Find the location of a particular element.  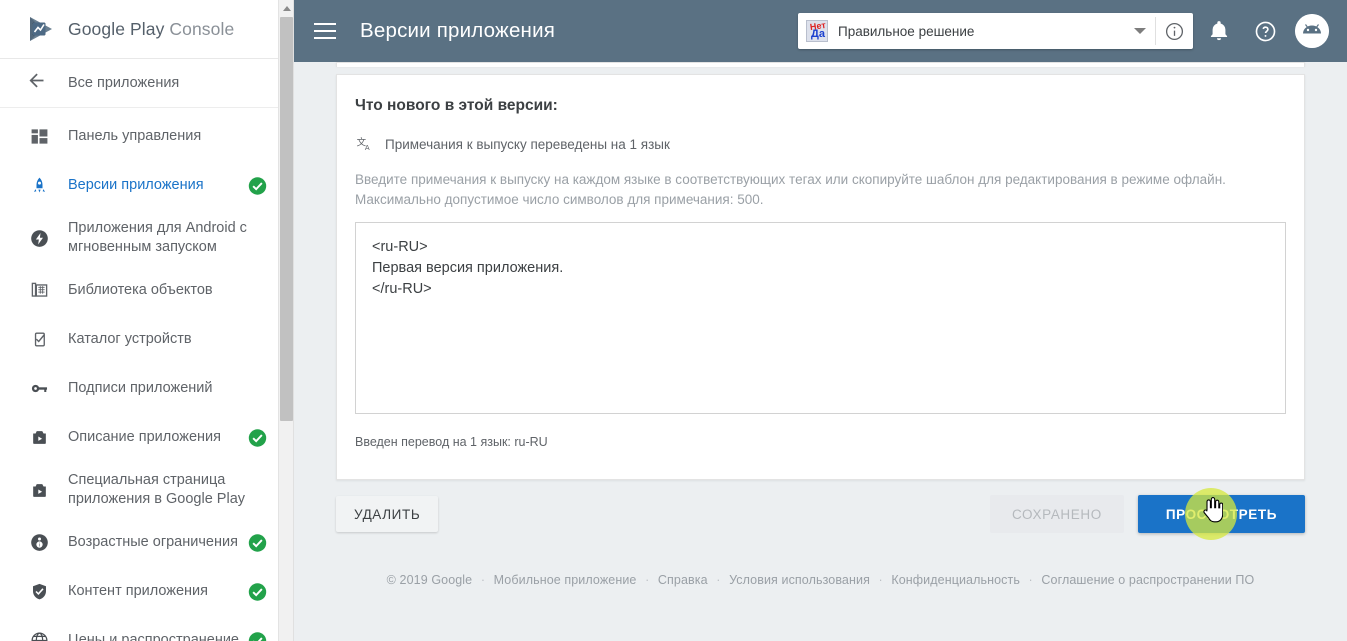

sidebar-item-label: Каталог устройств is located at coordinates (130, 339).